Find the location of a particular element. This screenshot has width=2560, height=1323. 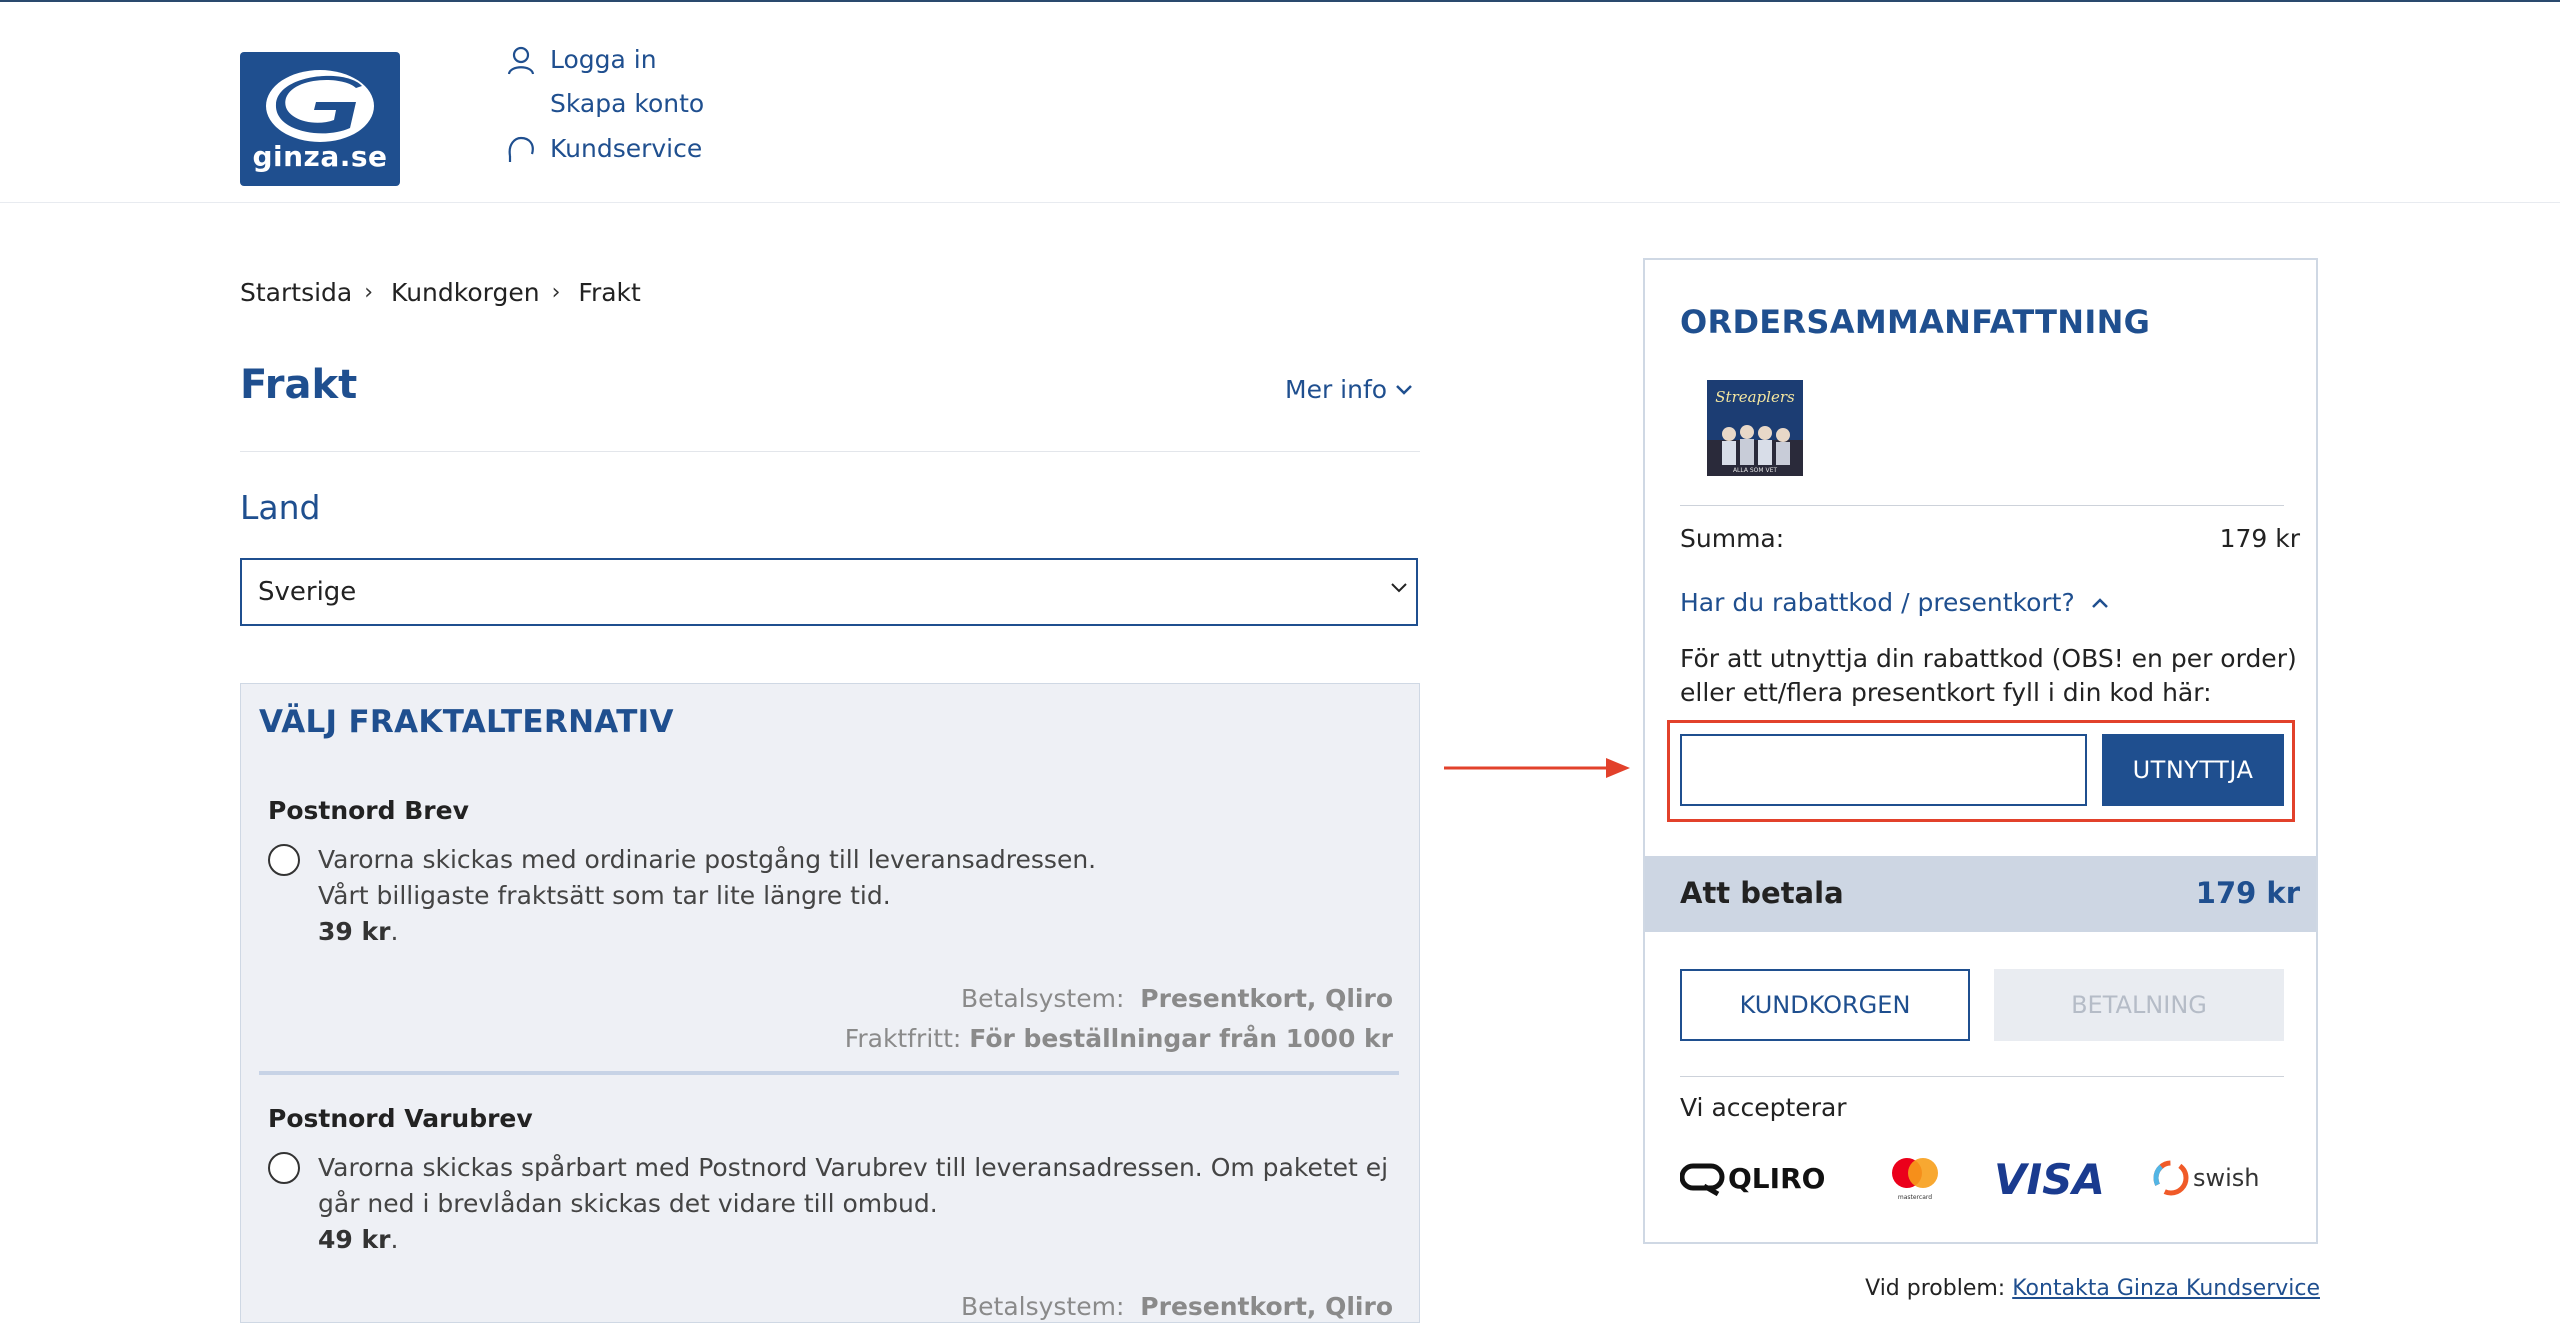

shipping-options-title: VÄLJ FRAKTALTERNATIV is located at coordinates (466, 722).